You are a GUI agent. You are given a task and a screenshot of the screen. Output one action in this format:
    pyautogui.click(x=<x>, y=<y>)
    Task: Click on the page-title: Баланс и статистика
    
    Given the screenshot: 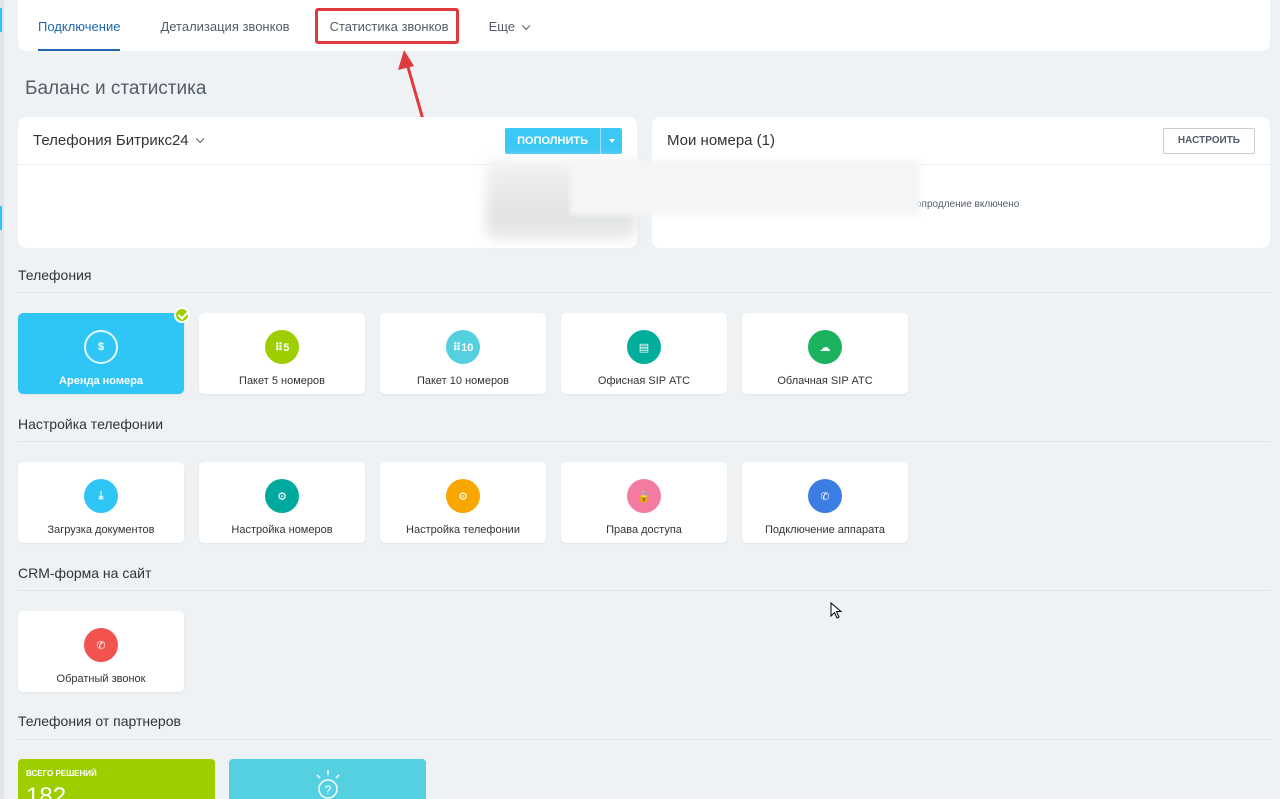 What is the action you would take?
    pyautogui.click(x=116, y=88)
    